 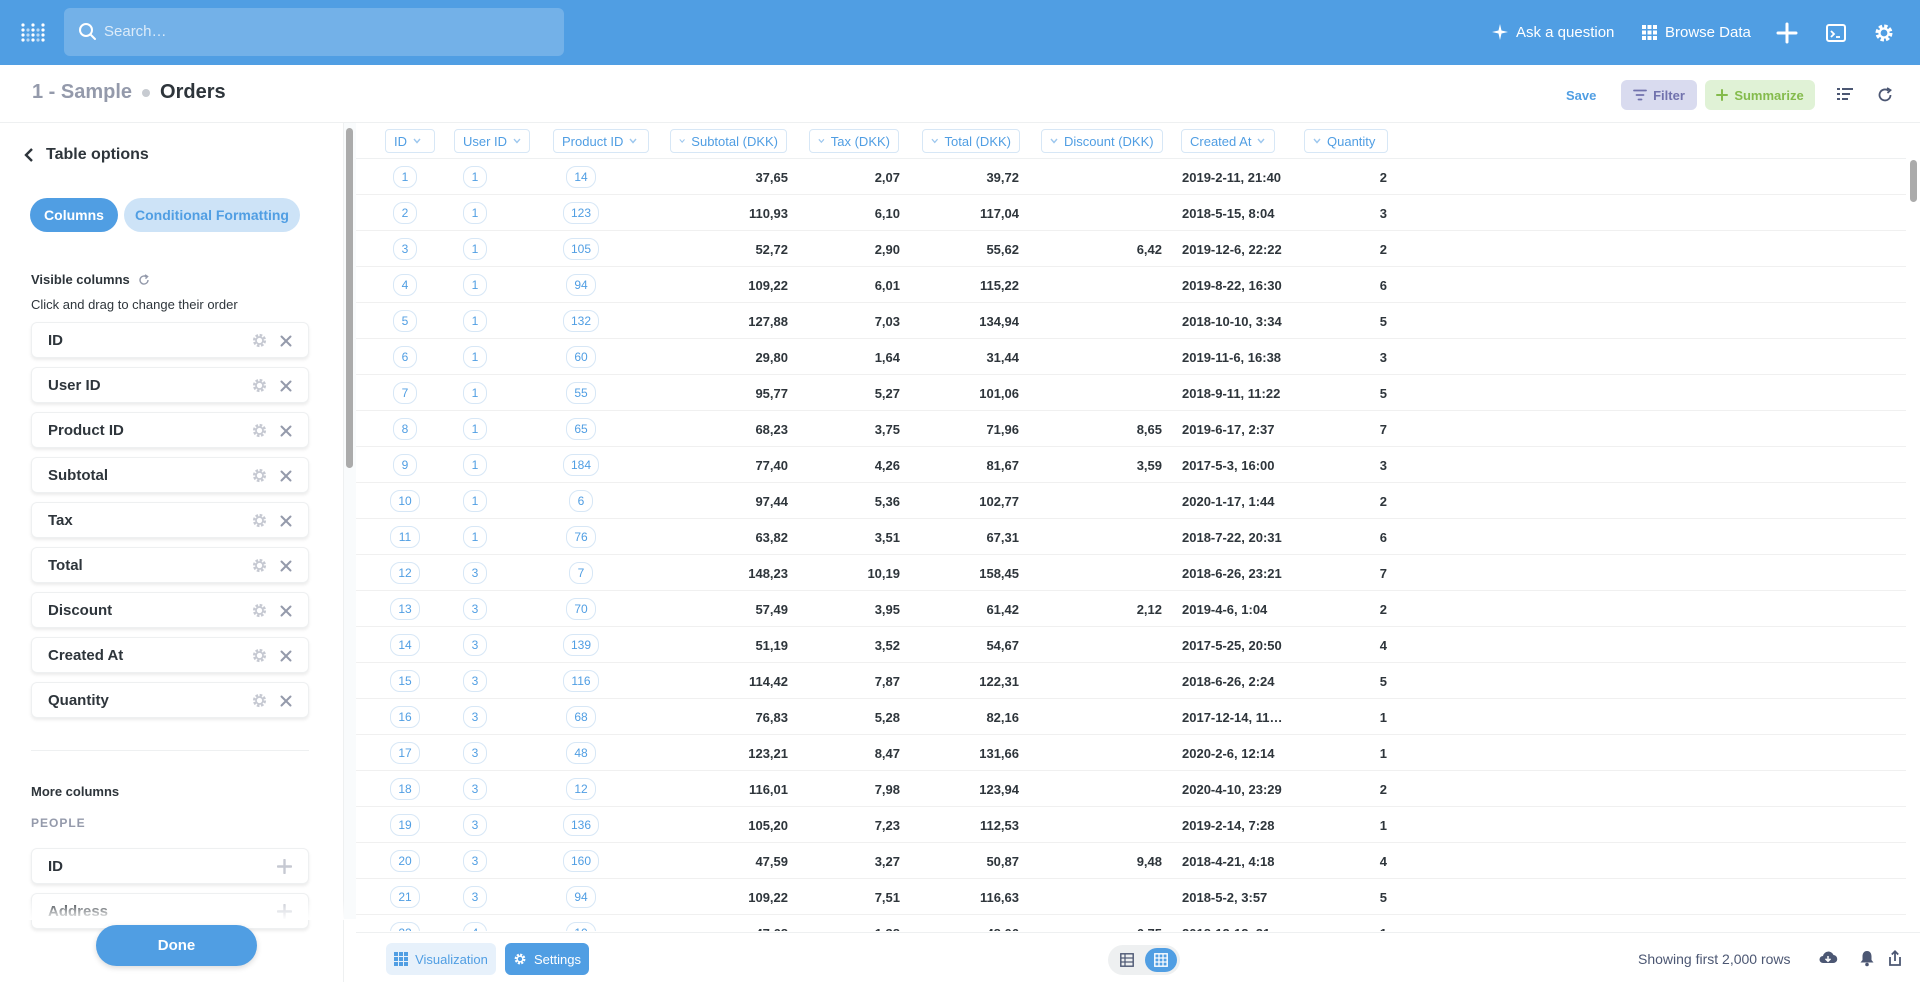 I want to click on column-header: User ID, so click(x=492, y=141).